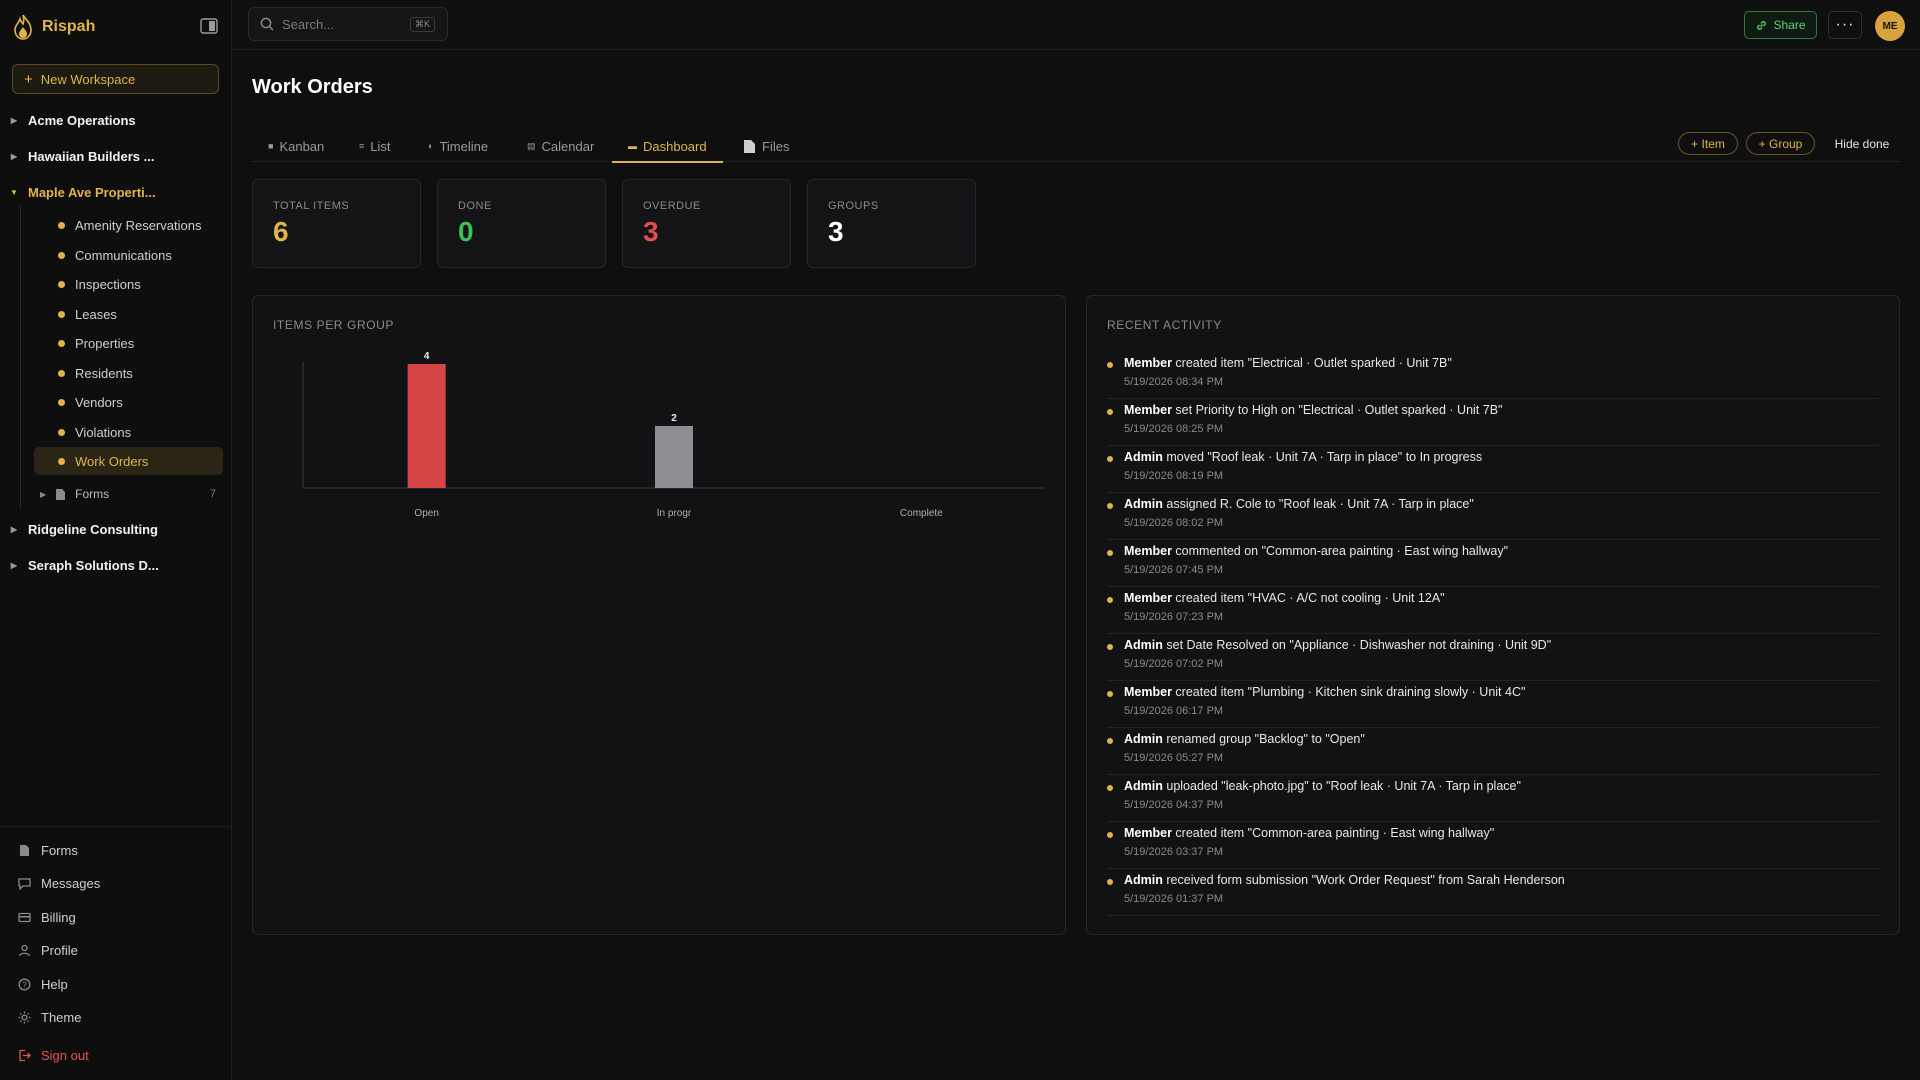 This screenshot has height=1080, width=1920. What do you see at coordinates (1174, 711) in the screenshot?
I see `activity-time: 5/19/2026 06:17 PM` at bounding box center [1174, 711].